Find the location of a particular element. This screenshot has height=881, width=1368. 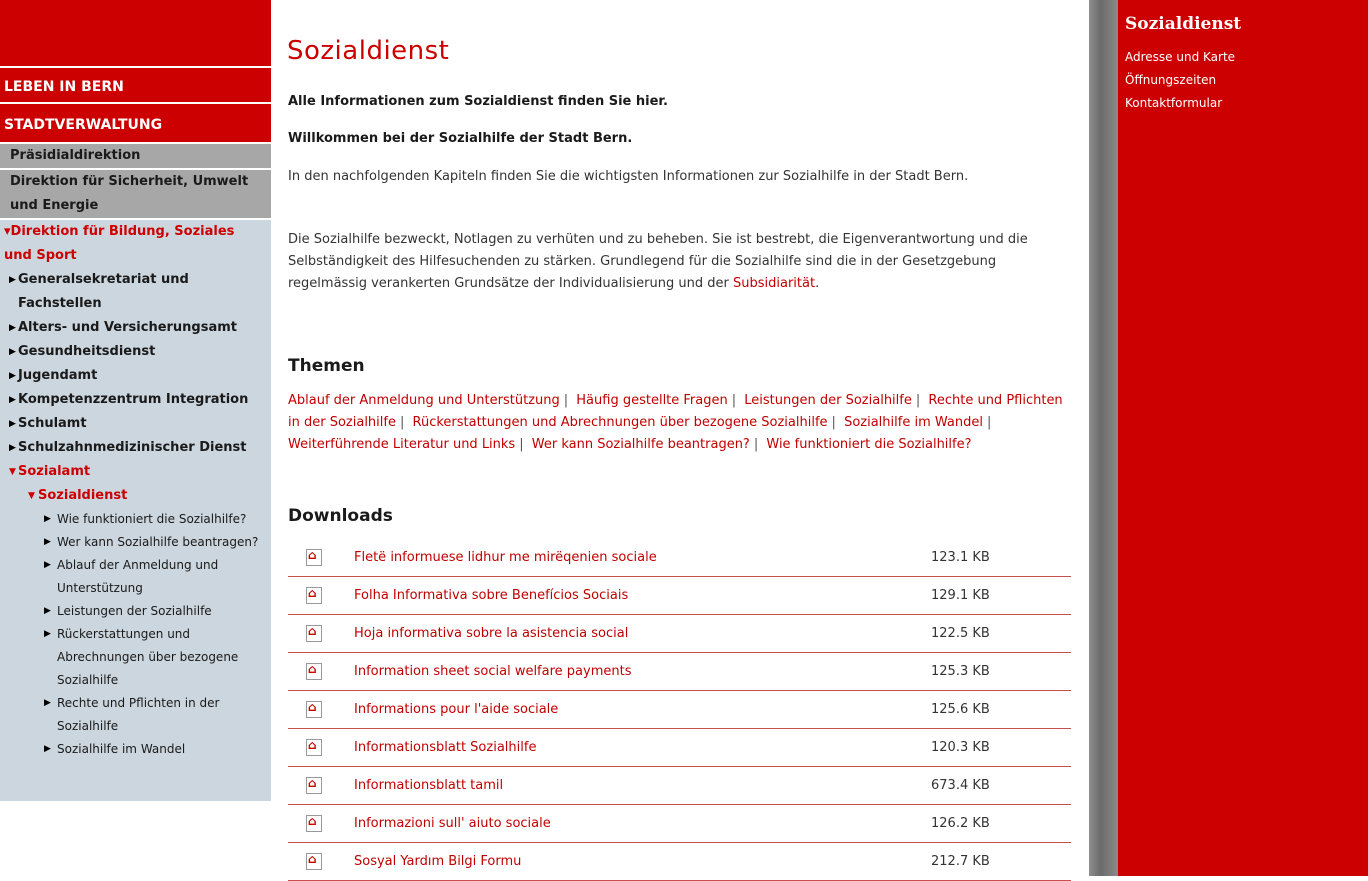

download-row: Informazioni sull' aiuto sociale 126.2 KB is located at coordinates (679, 823).